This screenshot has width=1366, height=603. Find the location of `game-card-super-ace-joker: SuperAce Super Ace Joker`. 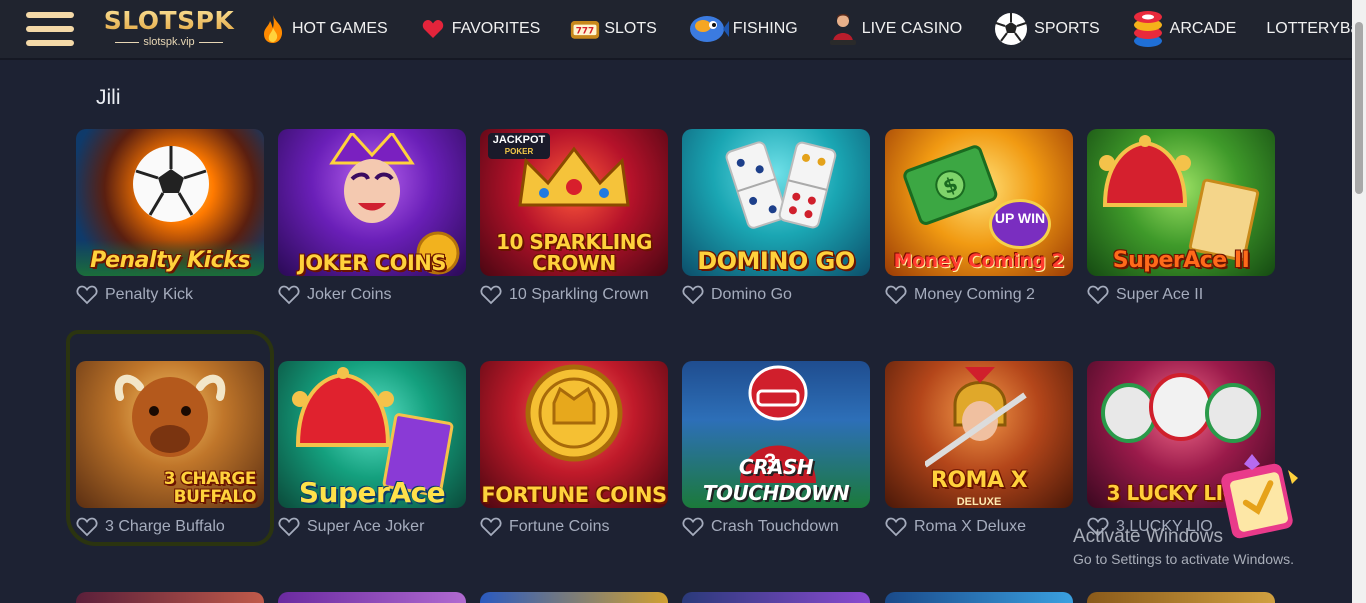

game-card-super-ace-joker: SuperAce Super Ace Joker is located at coordinates (372, 461).